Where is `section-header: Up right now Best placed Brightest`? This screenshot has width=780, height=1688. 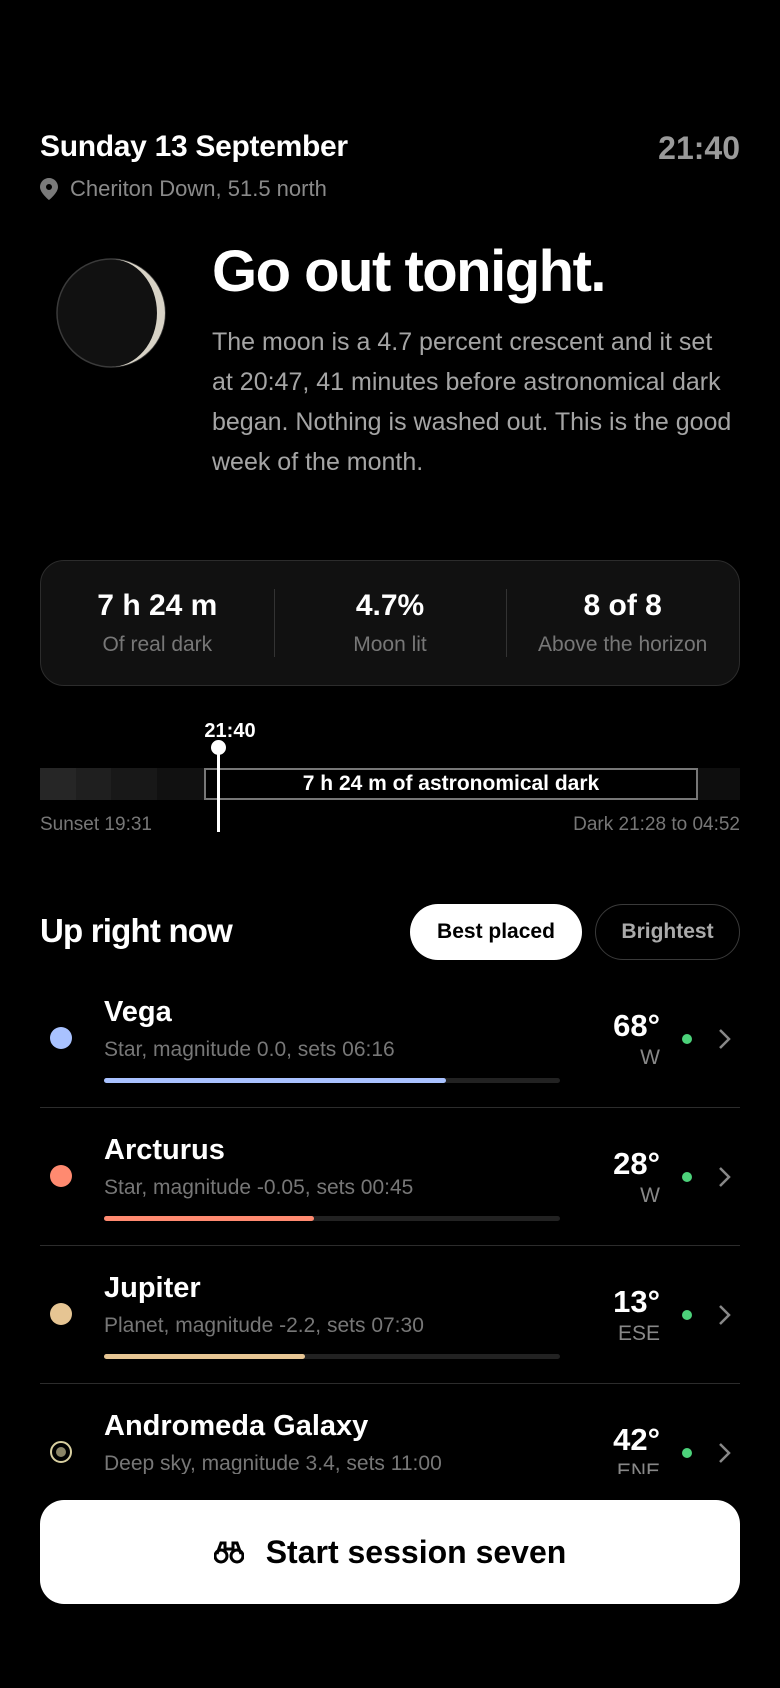
section-header: Up right now Best placed Brightest is located at coordinates (390, 932).